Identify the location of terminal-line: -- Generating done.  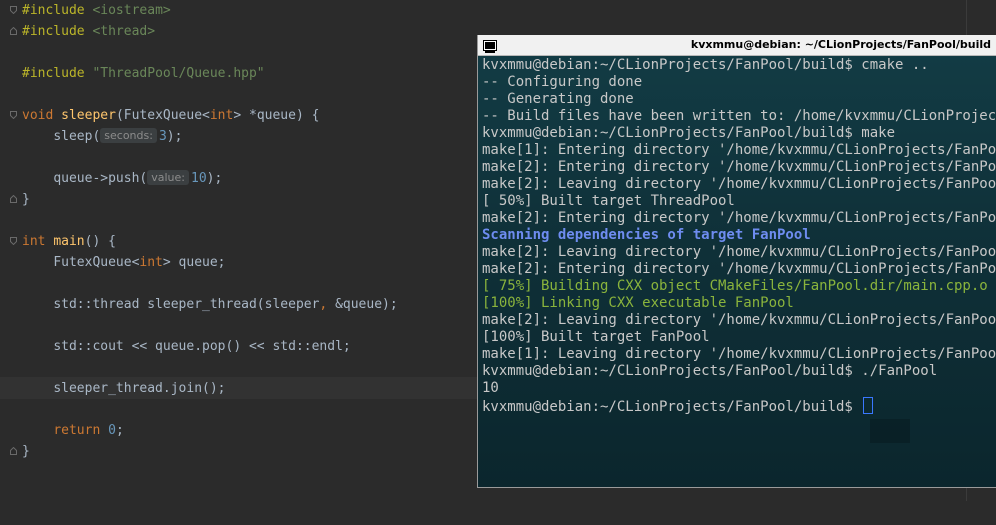
(558, 99).